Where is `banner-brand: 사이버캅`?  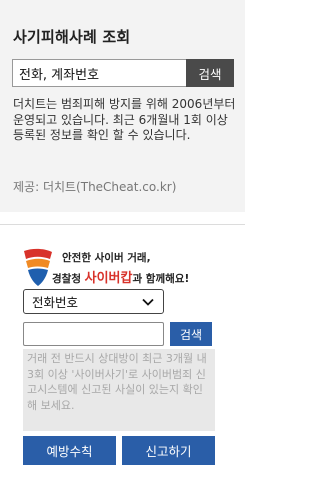 banner-brand: 사이버캅 is located at coordinates (108, 278).